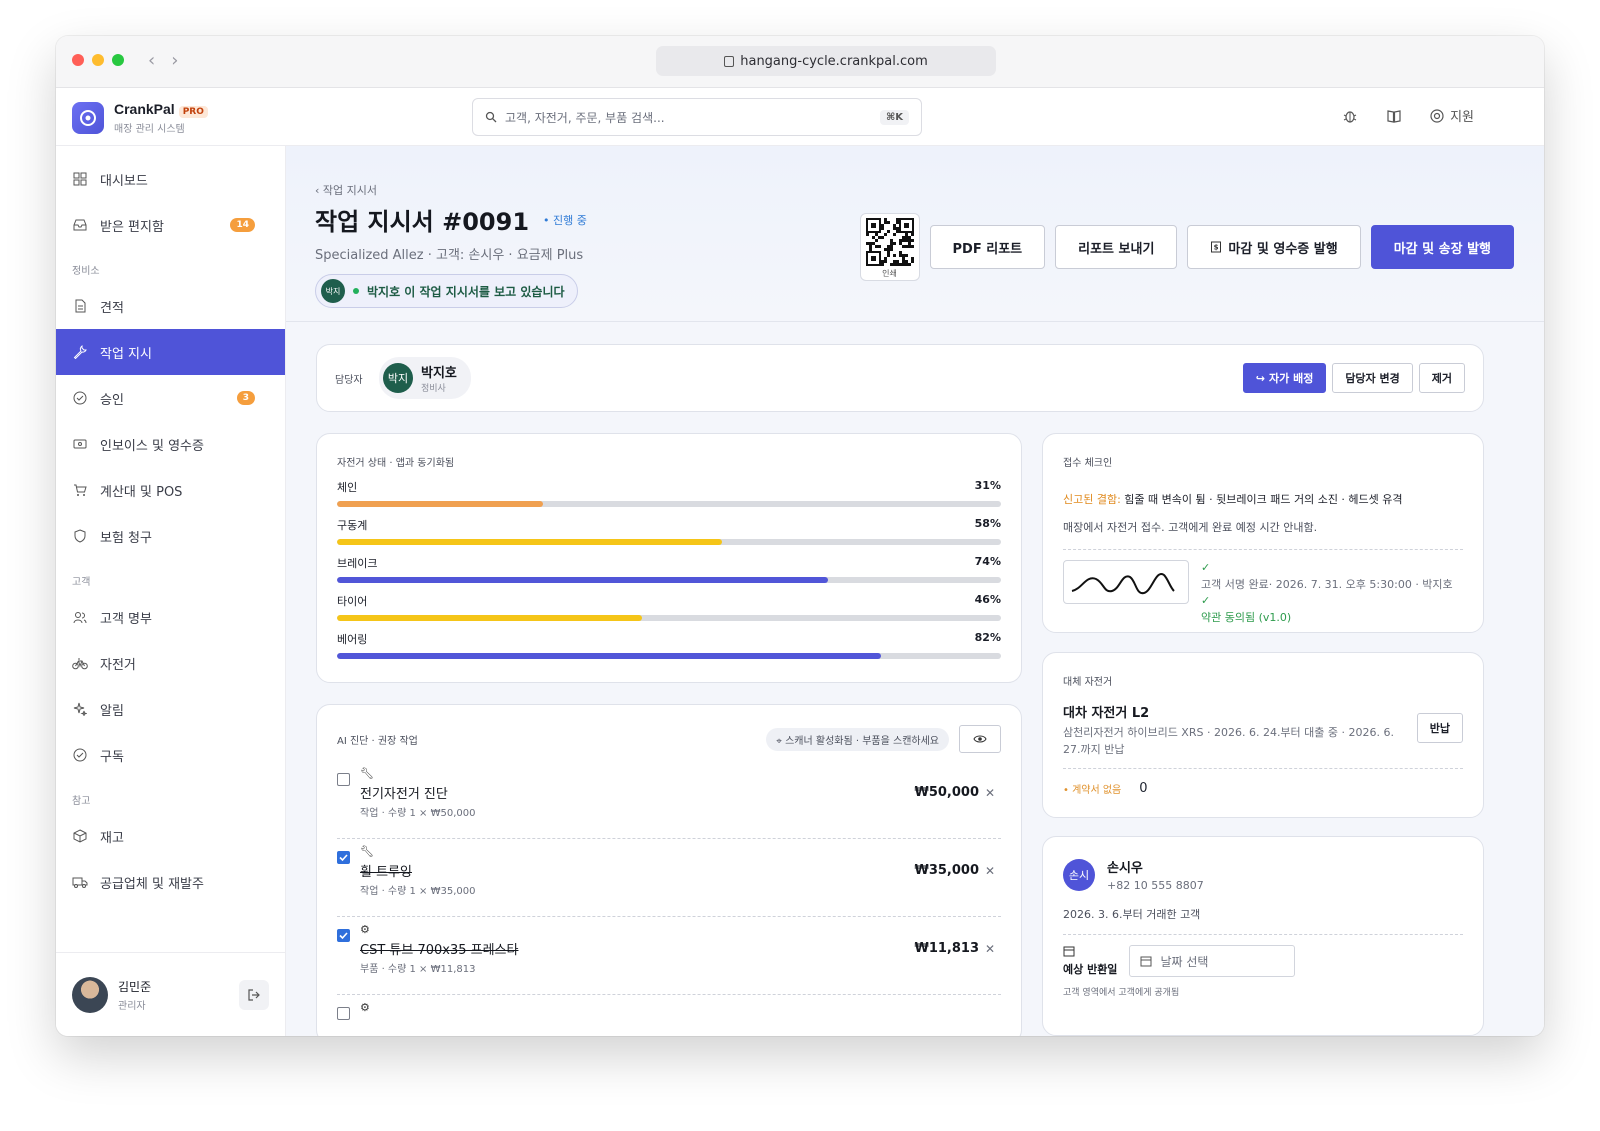 The height and width of the screenshot is (1131, 1600). What do you see at coordinates (112, 711) in the screenshot?
I see `sidebar-item-label: 알림` at bounding box center [112, 711].